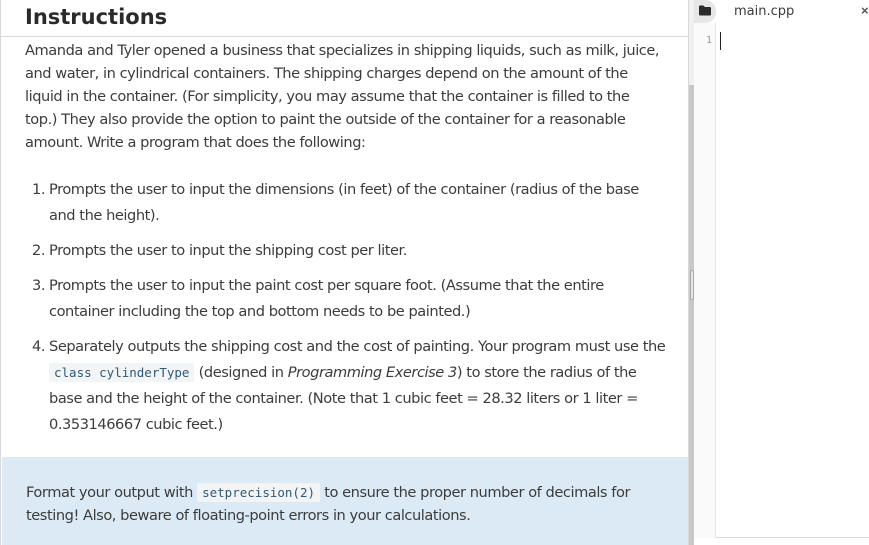 The height and width of the screenshot is (545, 869). I want to click on folder-icon, so click(705, 10).